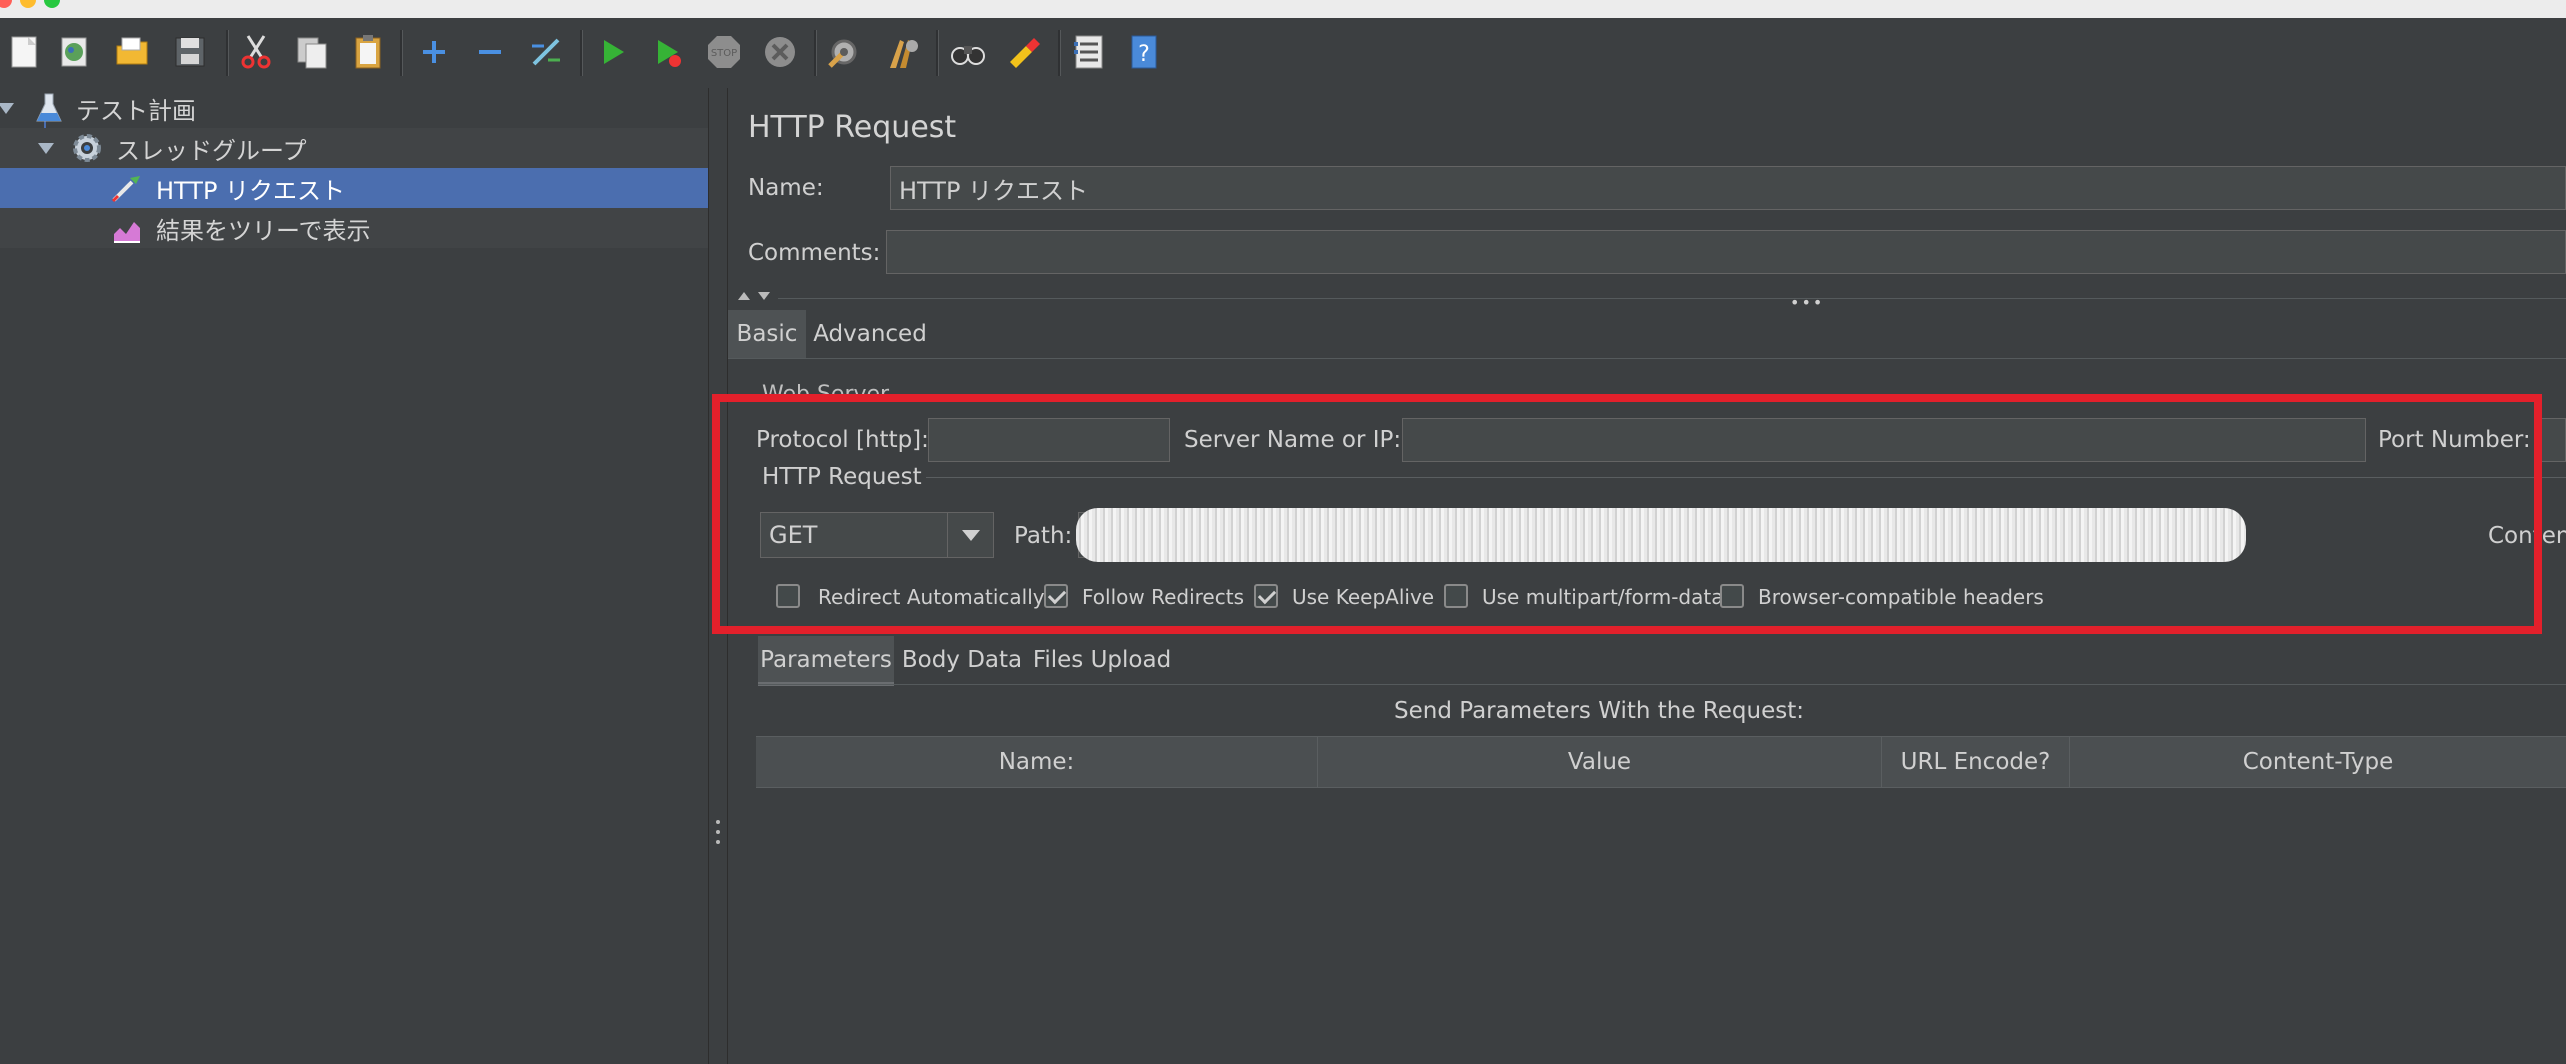  What do you see at coordinates (74, 52) in the screenshot?
I see `templates-icon` at bounding box center [74, 52].